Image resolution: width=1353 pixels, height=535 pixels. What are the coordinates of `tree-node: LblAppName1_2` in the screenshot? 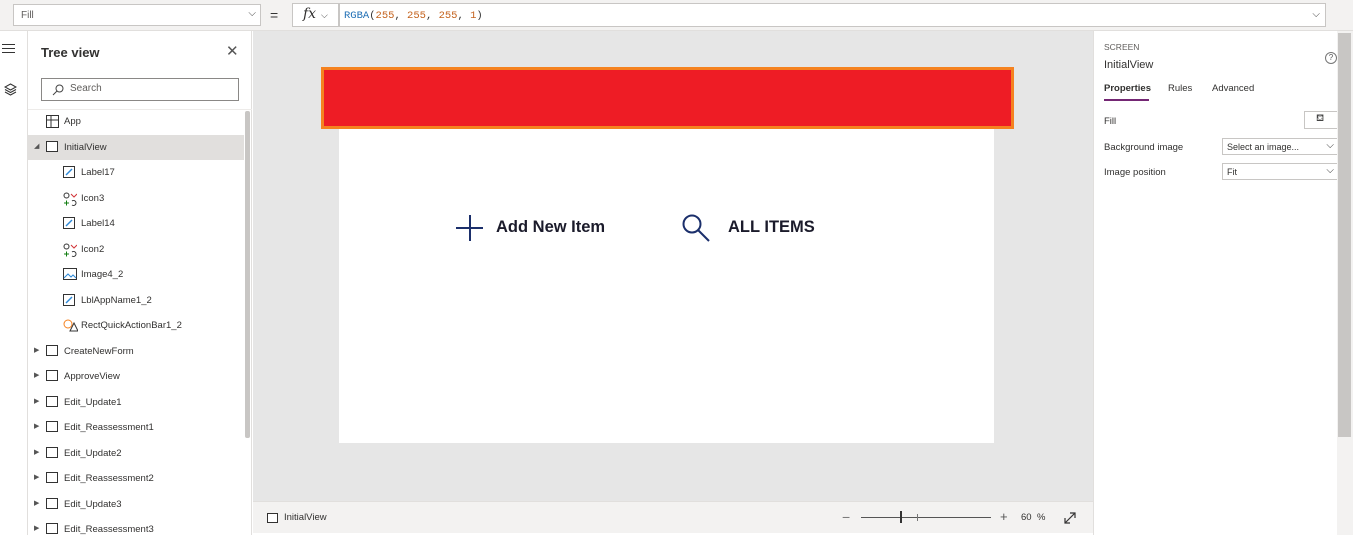 It's located at (136, 300).